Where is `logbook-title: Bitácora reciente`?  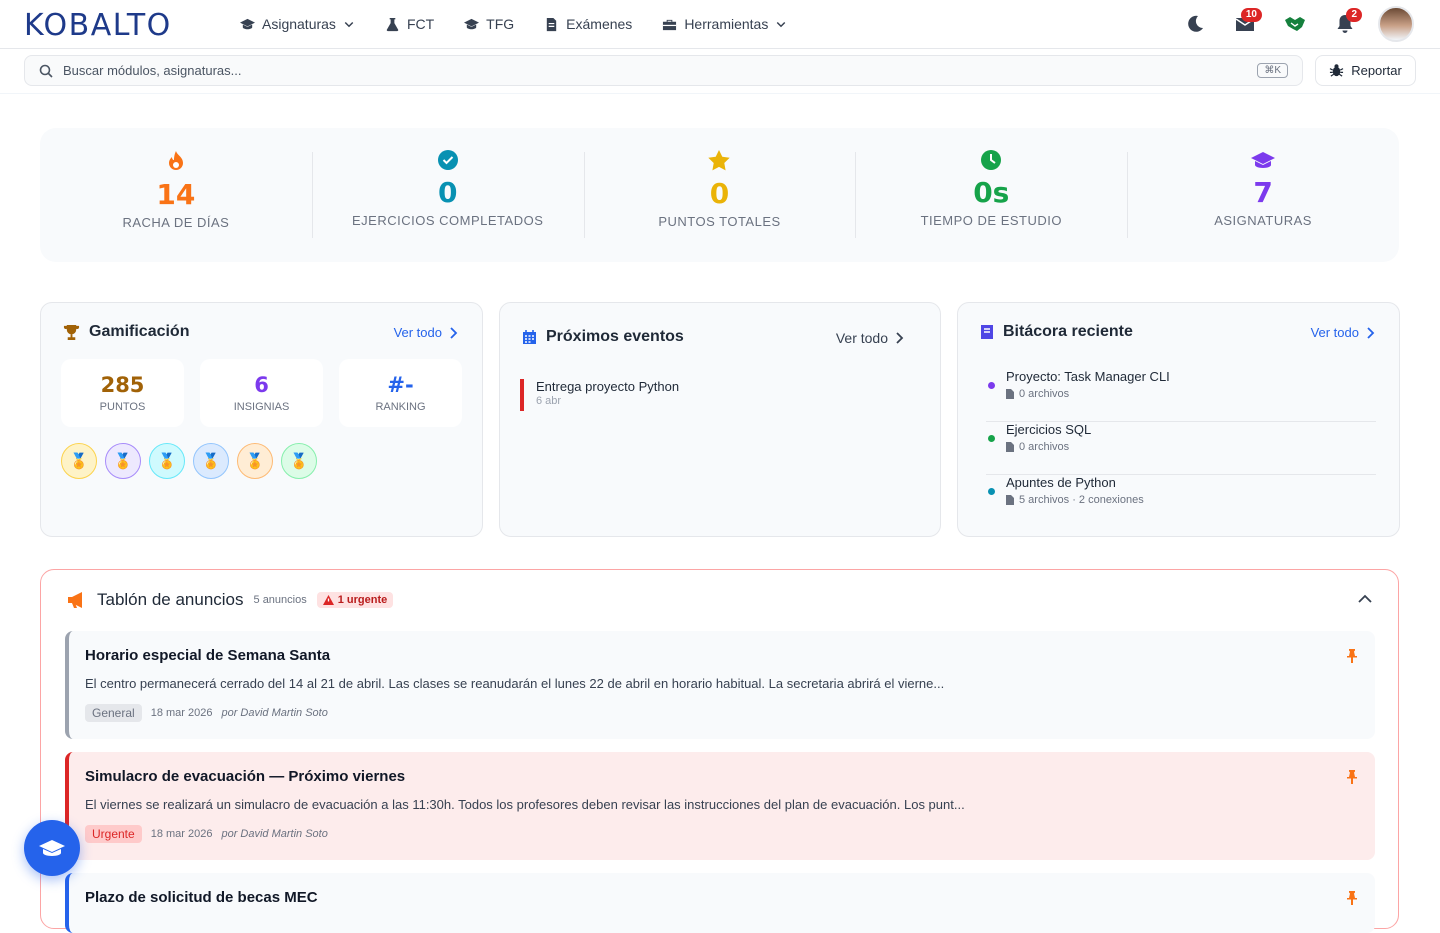 logbook-title: Bitácora reciente is located at coordinates (1068, 331).